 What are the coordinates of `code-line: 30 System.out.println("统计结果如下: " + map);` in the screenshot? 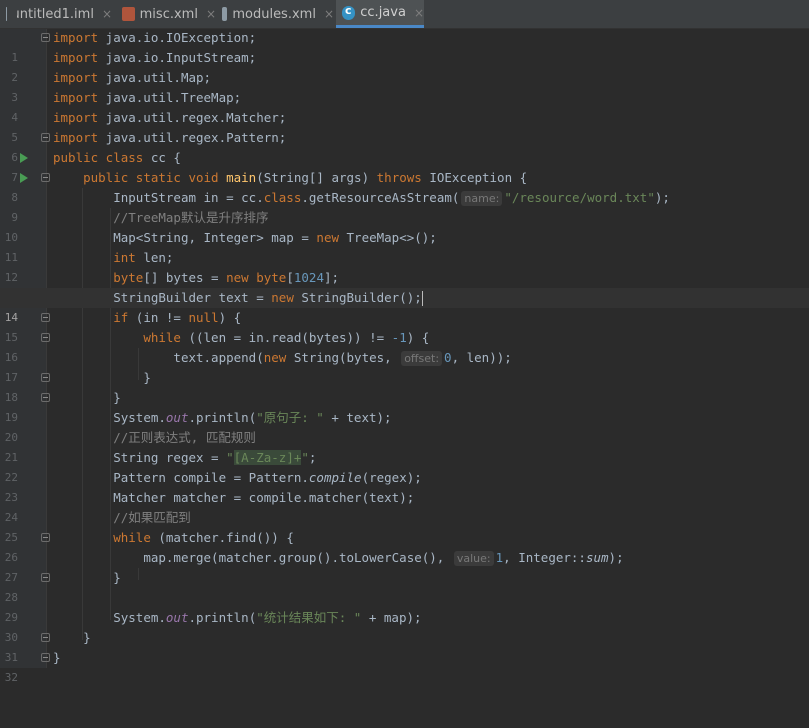 It's located at (404, 626).